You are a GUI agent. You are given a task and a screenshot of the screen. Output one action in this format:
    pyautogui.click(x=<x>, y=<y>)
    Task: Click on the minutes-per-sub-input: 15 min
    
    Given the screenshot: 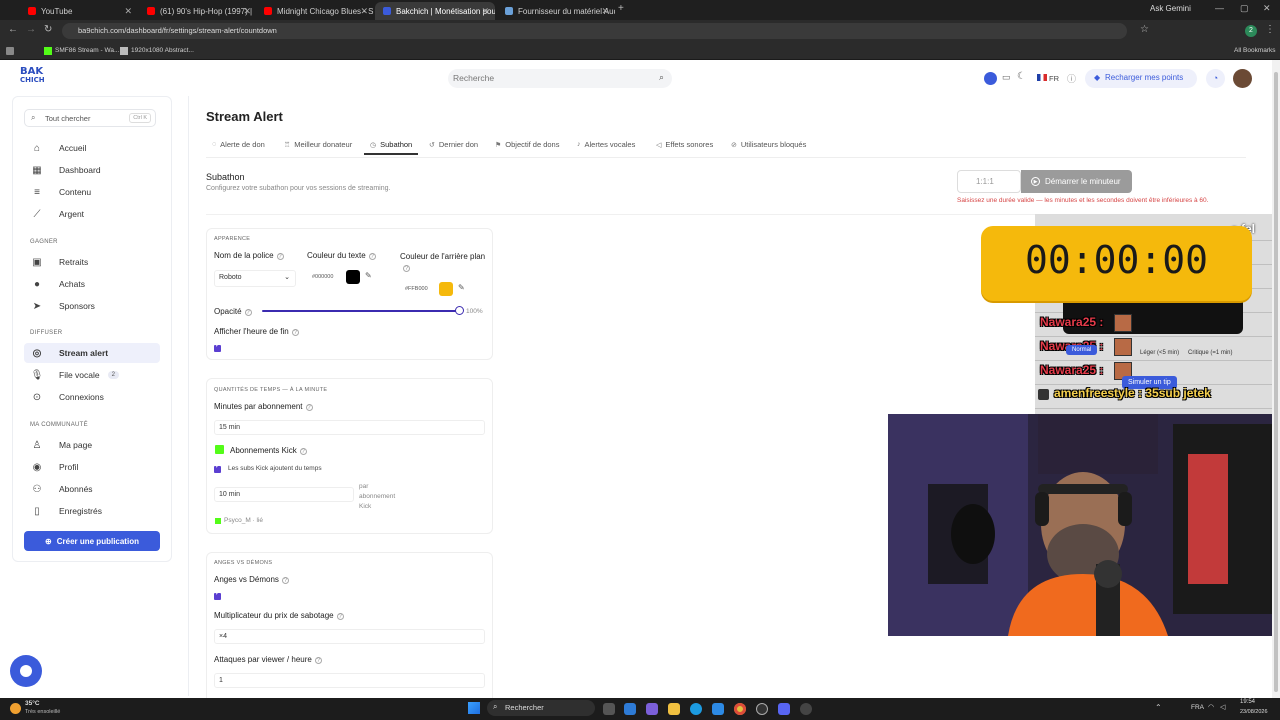 What is the action you would take?
    pyautogui.click(x=349, y=427)
    